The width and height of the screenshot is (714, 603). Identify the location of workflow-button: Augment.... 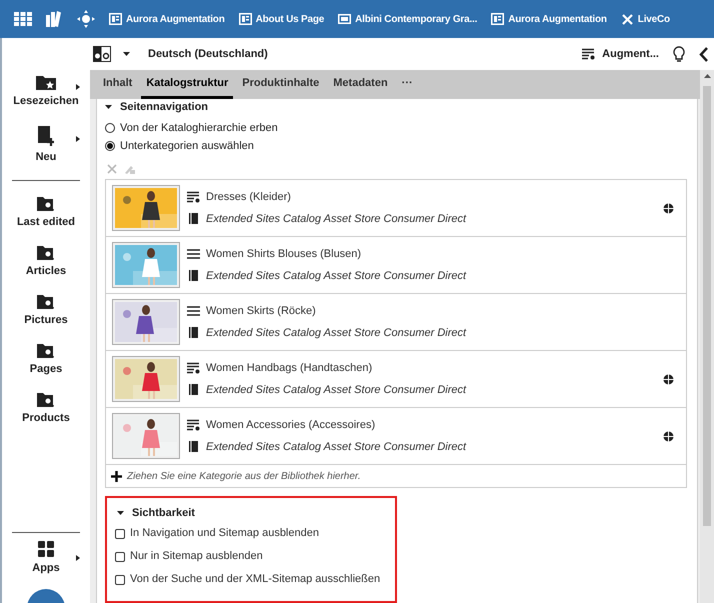
(620, 54).